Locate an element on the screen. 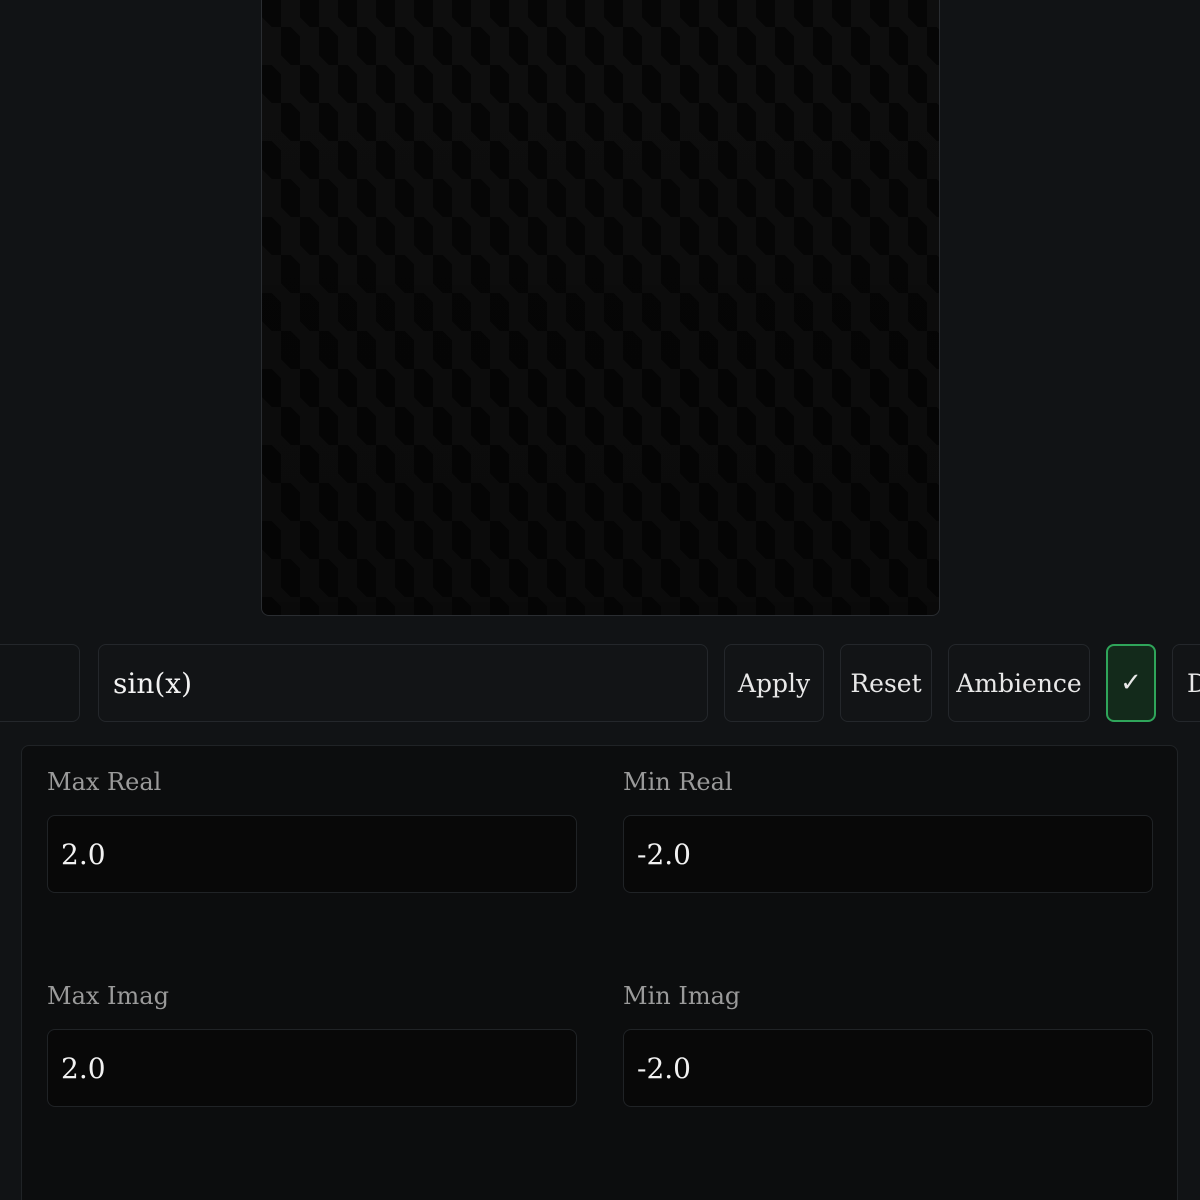 This screenshot has width=1200, height=1200. apply-button-label: Apply is located at coordinates (774, 683).